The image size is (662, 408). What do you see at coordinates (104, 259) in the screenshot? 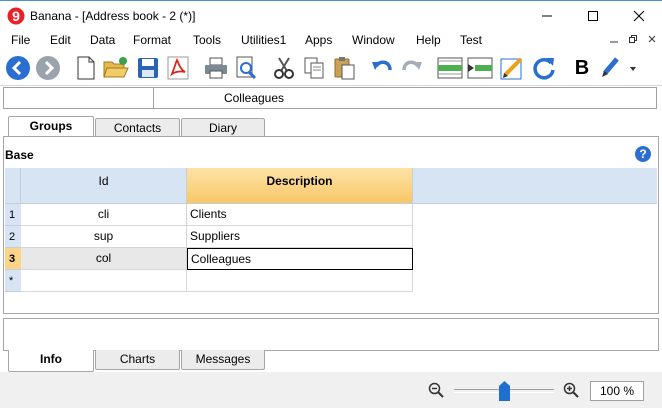
I see `cell-id: col` at bounding box center [104, 259].